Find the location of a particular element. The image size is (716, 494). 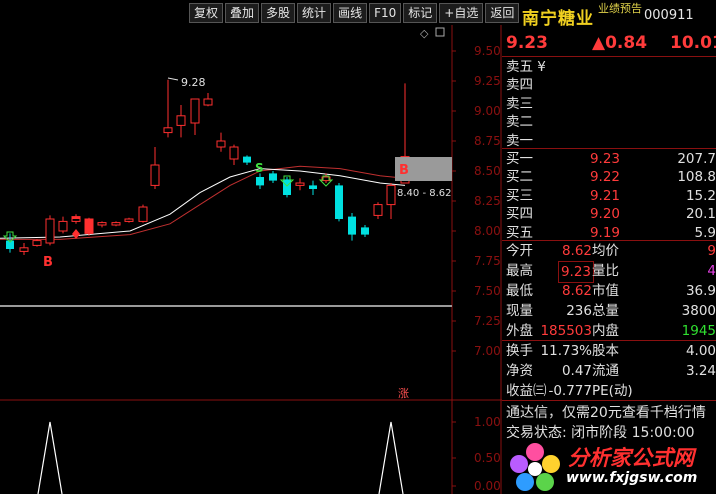

high-price-annotation: 9.28 is located at coordinates (193, 82).